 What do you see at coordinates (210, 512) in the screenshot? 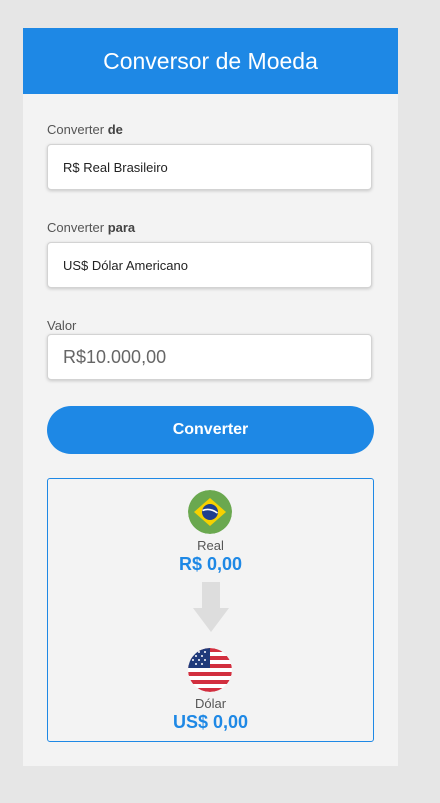
I see `brazil-flag-icon` at bounding box center [210, 512].